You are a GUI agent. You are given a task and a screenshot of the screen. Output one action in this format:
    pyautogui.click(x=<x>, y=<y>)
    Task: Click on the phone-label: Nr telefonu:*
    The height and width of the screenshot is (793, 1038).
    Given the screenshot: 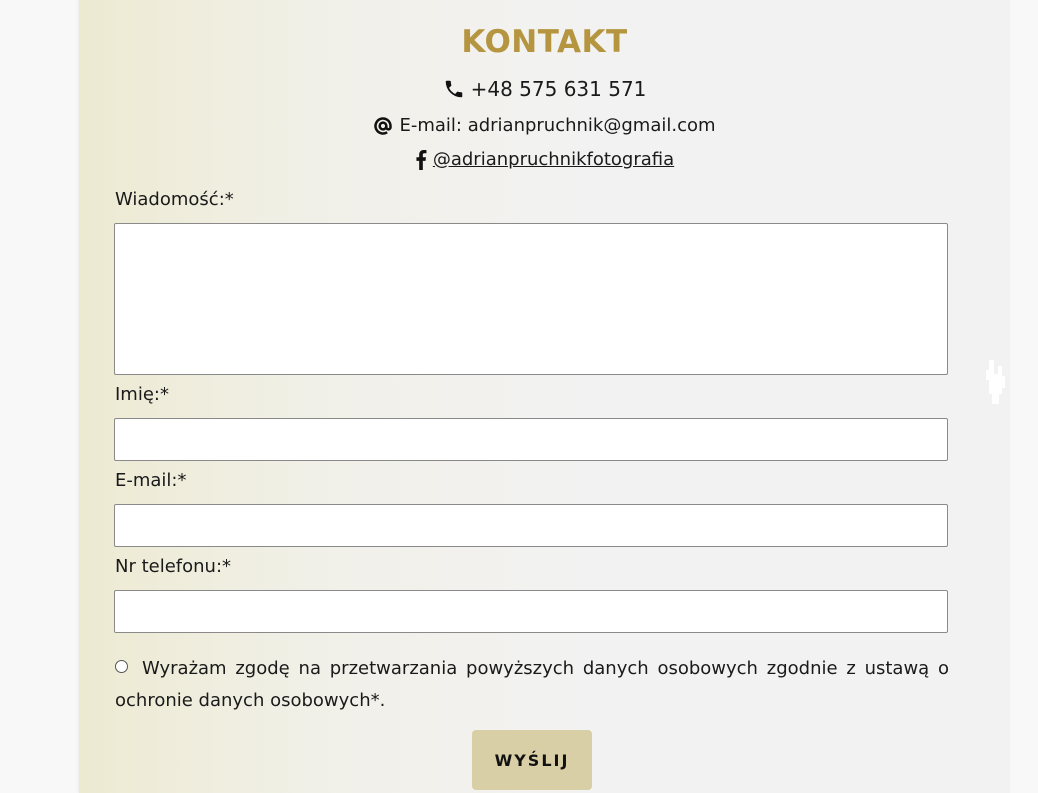 What is the action you would take?
    pyautogui.click(x=173, y=566)
    